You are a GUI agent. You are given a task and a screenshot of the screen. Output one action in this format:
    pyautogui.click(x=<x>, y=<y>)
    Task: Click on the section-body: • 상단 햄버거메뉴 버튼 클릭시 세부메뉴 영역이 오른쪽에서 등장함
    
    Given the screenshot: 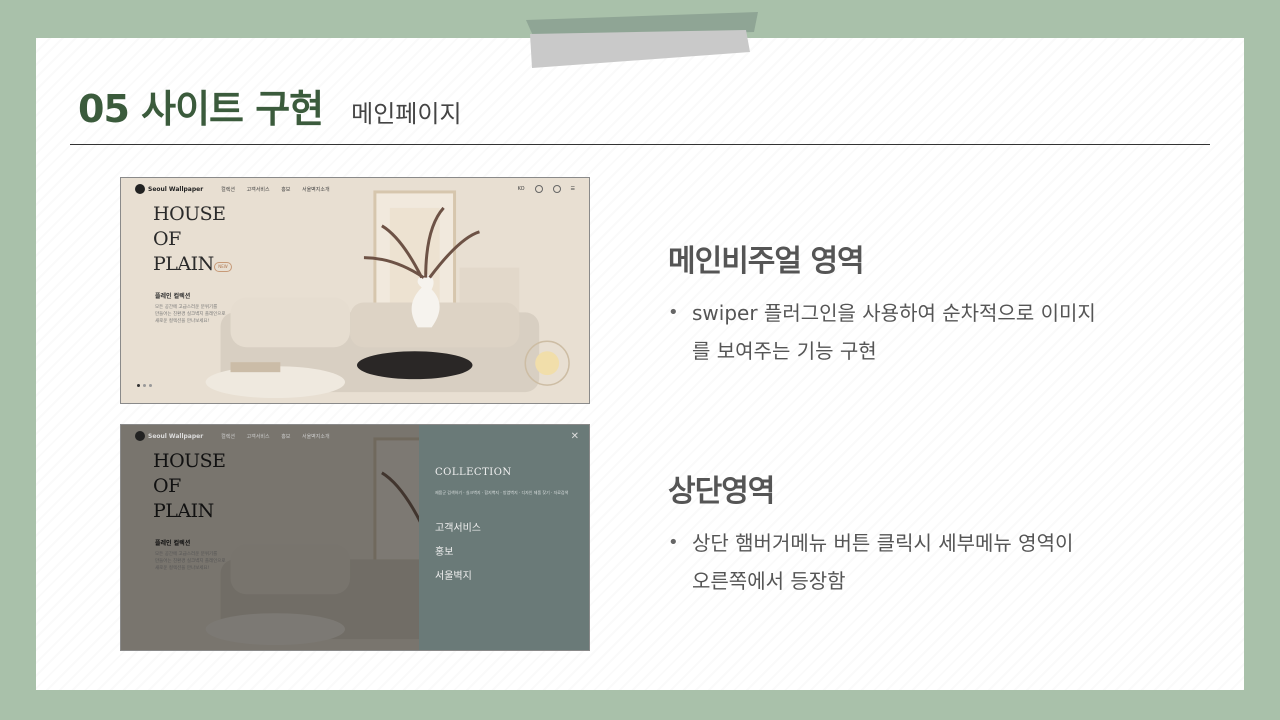 What is the action you would take?
    pyautogui.click(x=903, y=562)
    